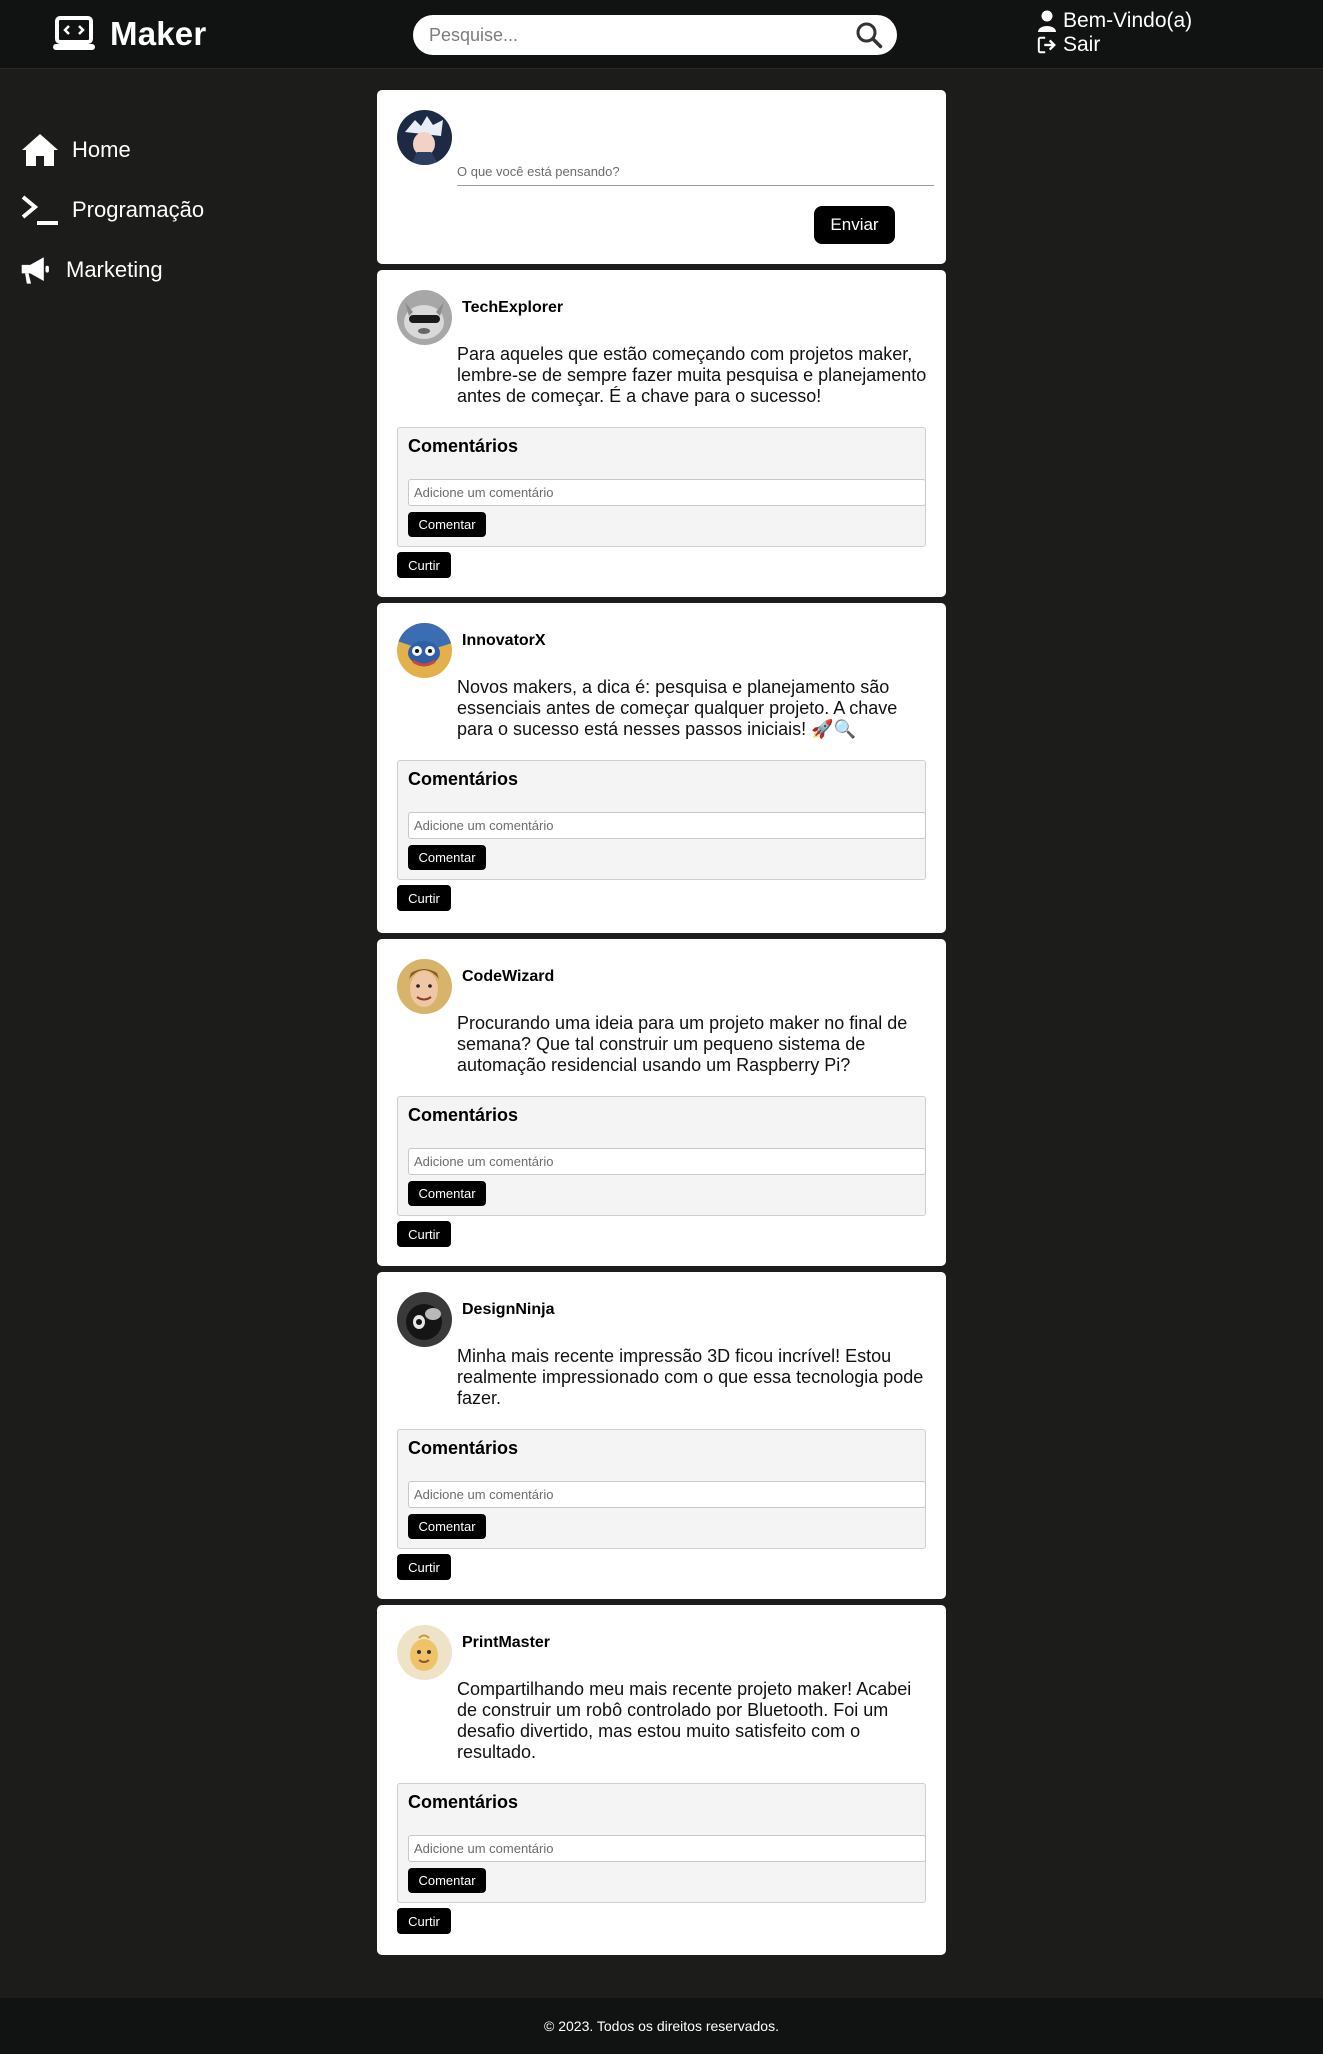 The width and height of the screenshot is (1323, 2054). I want to click on sidebar-item-label: Marketing, so click(114, 269).